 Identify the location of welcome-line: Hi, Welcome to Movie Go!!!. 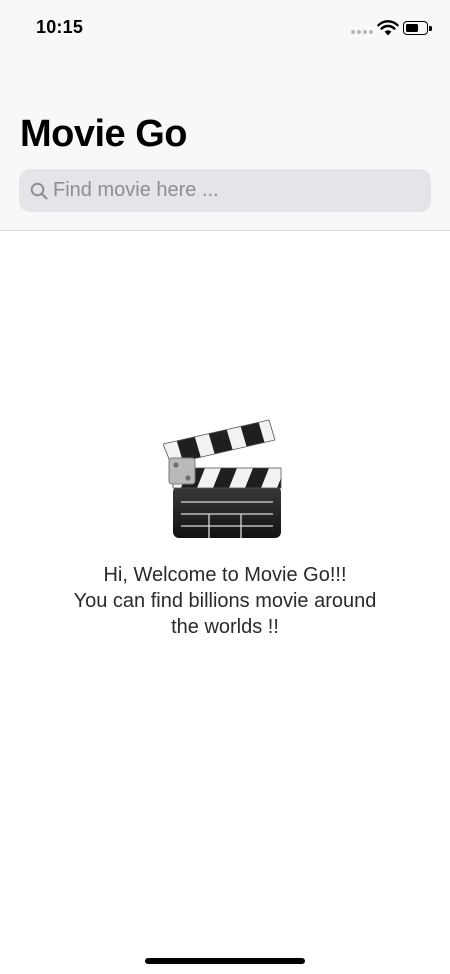
(225, 575).